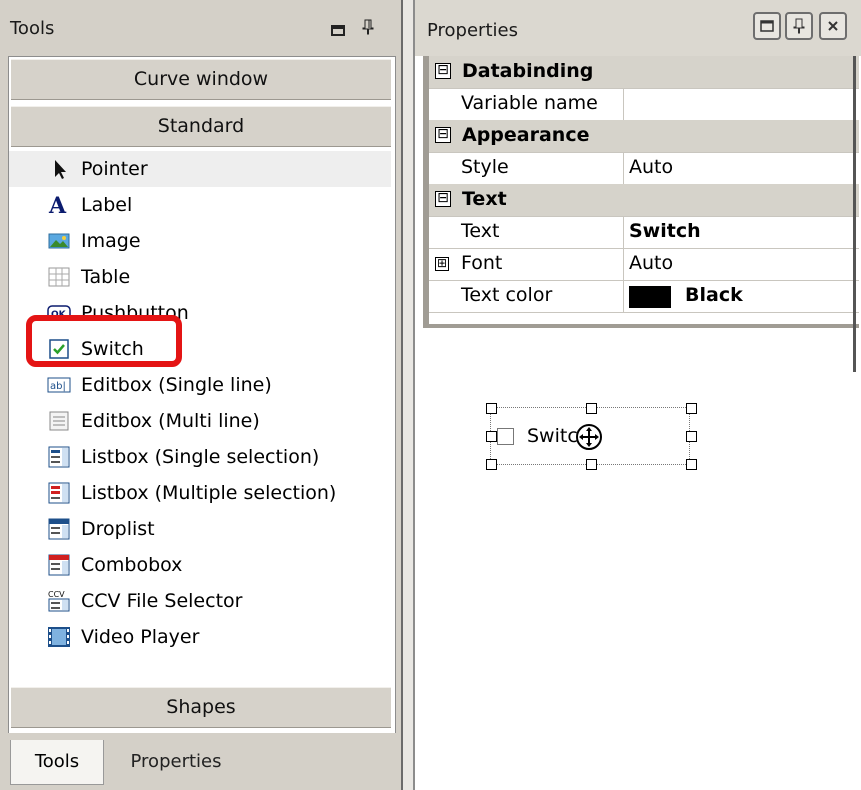 Image resolution: width=861 pixels, height=790 pixels. What do you see at coordinates (526, 135) in the screenshot?
I see `category-label: Appearance` at bounding box center [526, 135].